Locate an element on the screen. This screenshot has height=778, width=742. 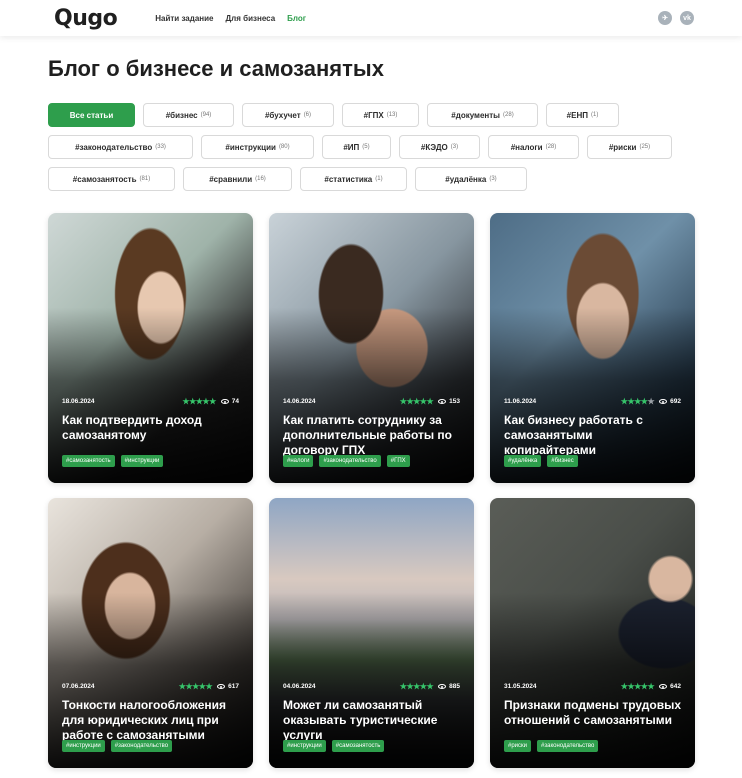
article-tag: #риски is located at coordinates (518, 746).